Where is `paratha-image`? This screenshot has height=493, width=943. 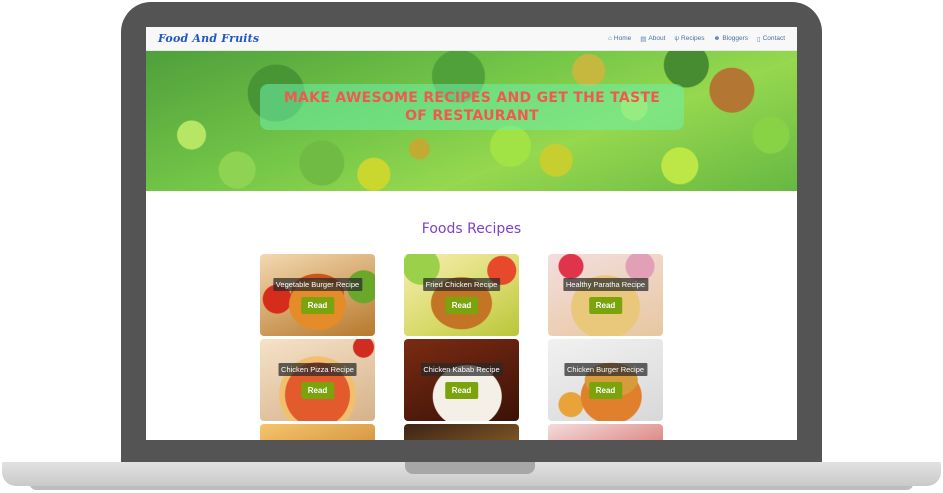 paratha-image is located at coordinates (605, 295).